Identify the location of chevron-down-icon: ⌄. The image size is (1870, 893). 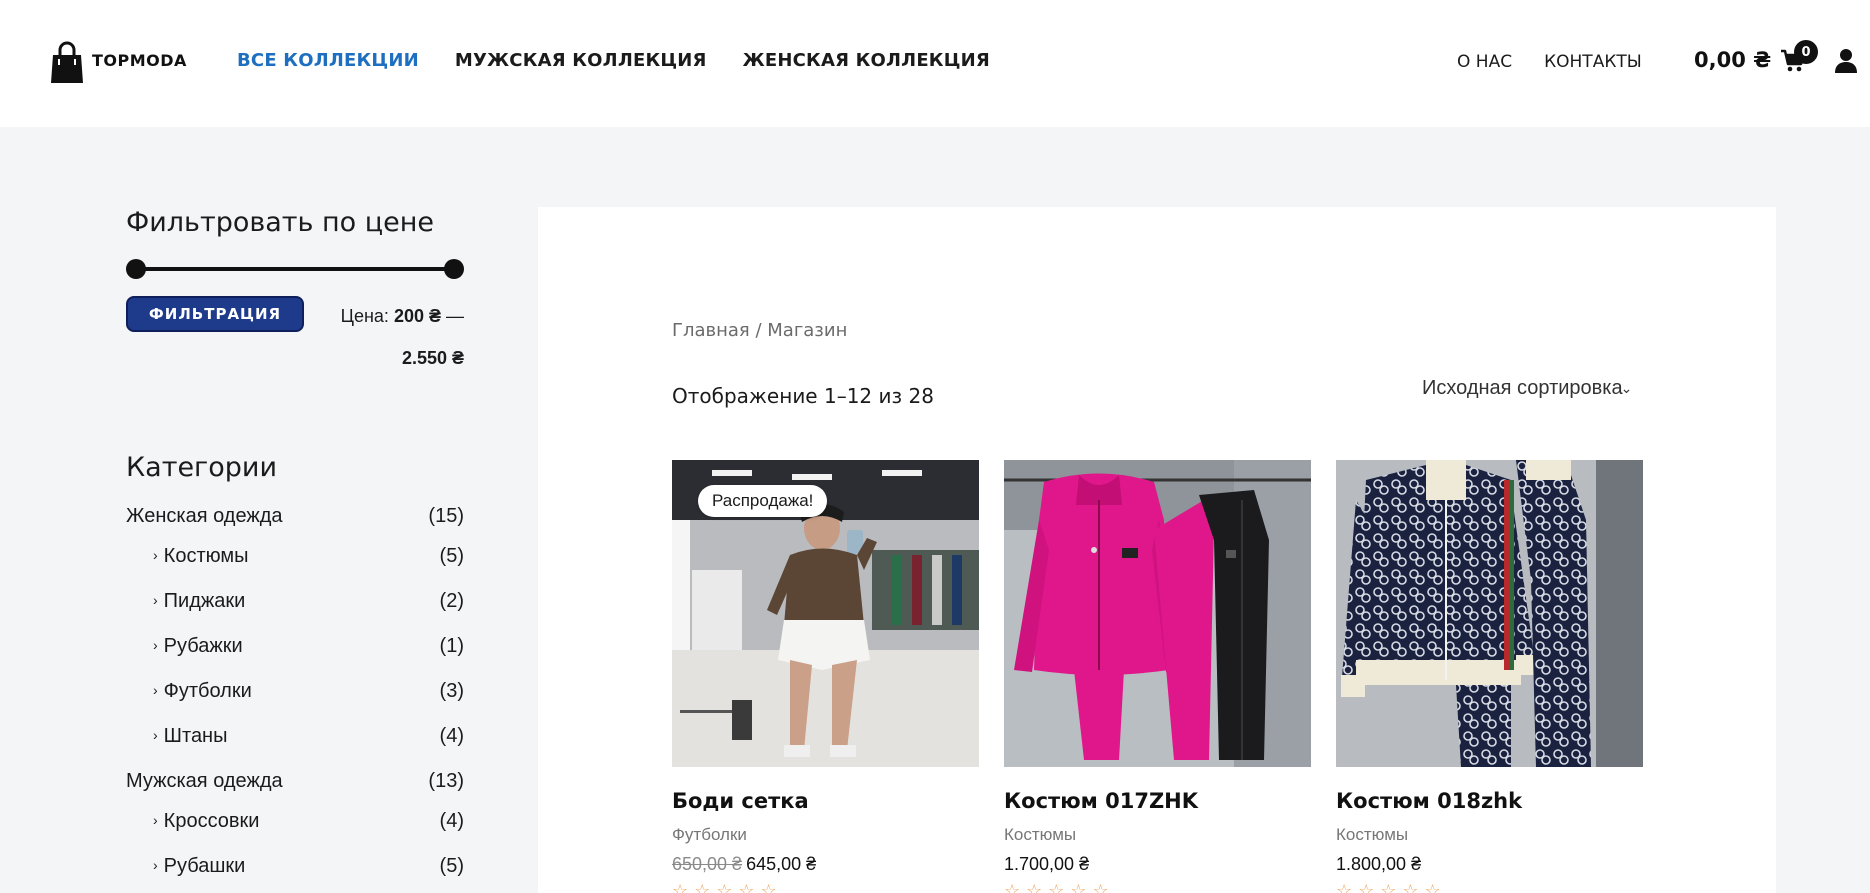
(1626, 388).